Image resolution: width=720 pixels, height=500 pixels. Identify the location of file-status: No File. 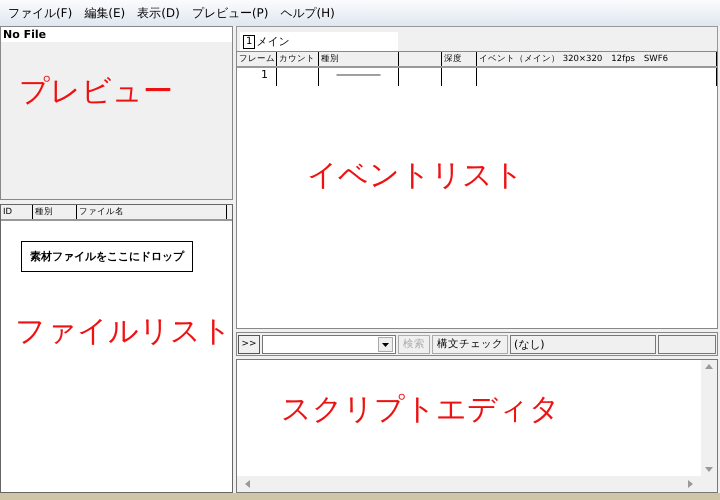
(116, 34).